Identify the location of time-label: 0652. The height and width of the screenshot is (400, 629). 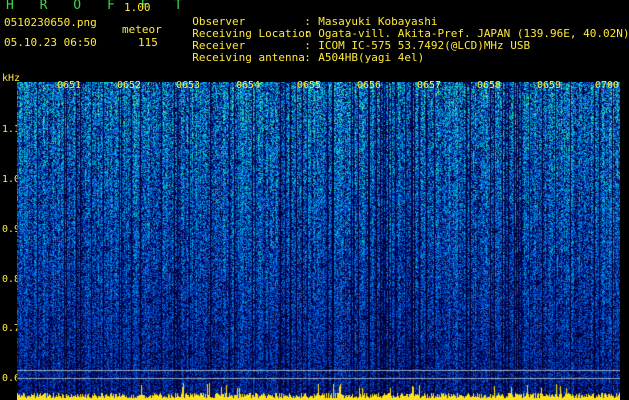
(129, 85).